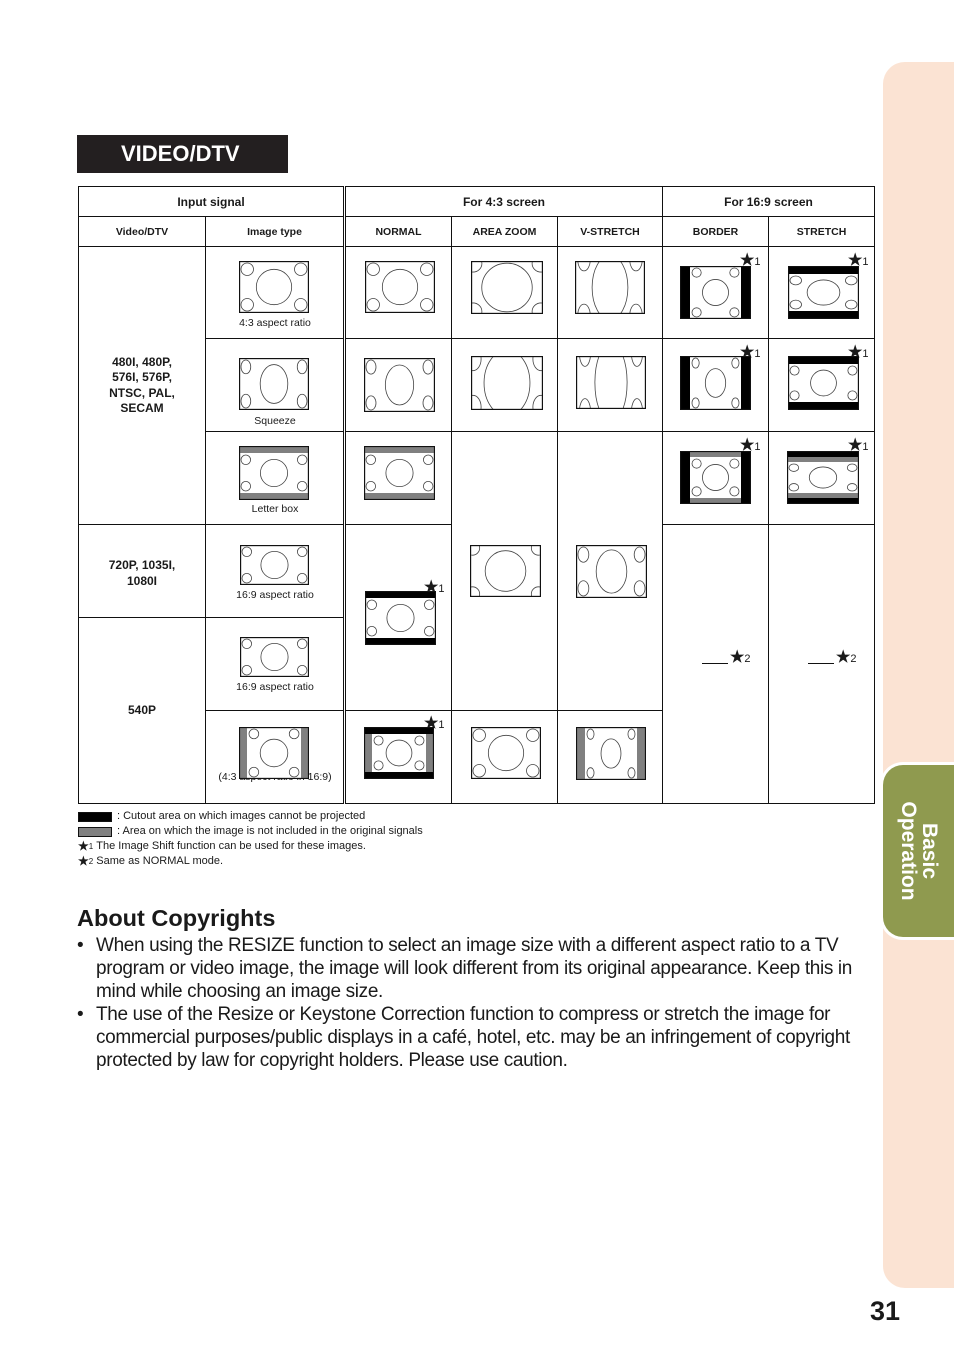 Image resolution: width=954 pixels, height=1352 pixels. I want to click on section-tab-line2: Operation, so click(908, 851).